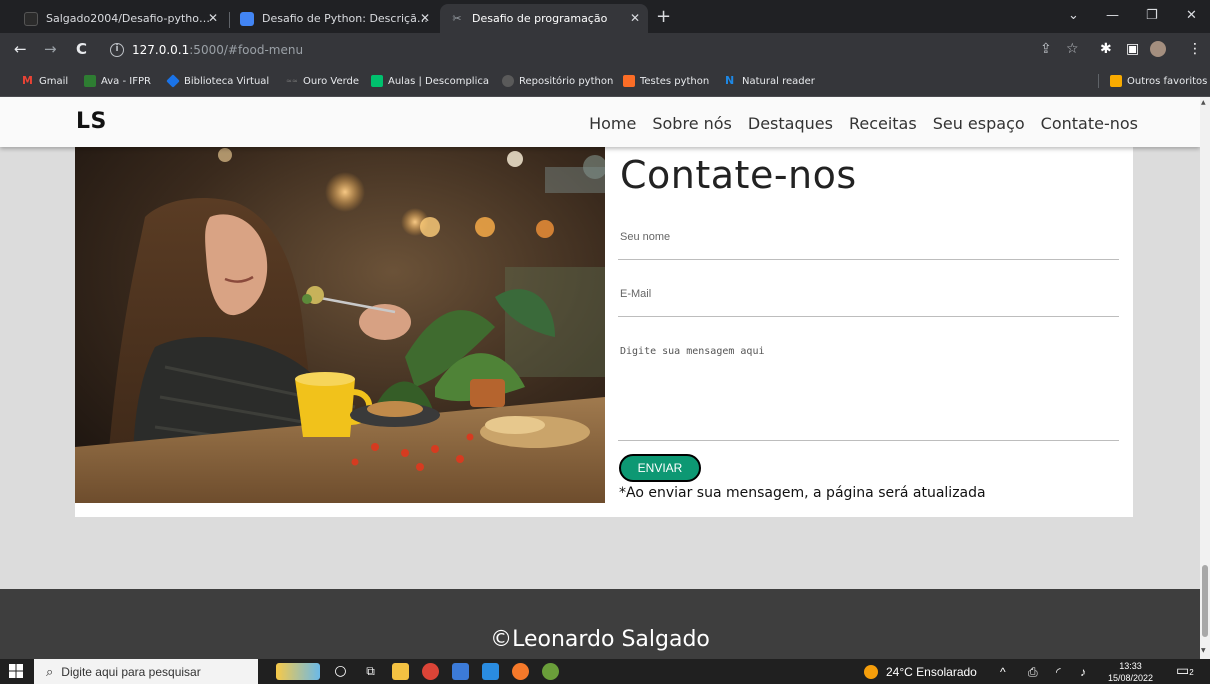  I want to click on search-icon: ⌕, so click(50, 671).